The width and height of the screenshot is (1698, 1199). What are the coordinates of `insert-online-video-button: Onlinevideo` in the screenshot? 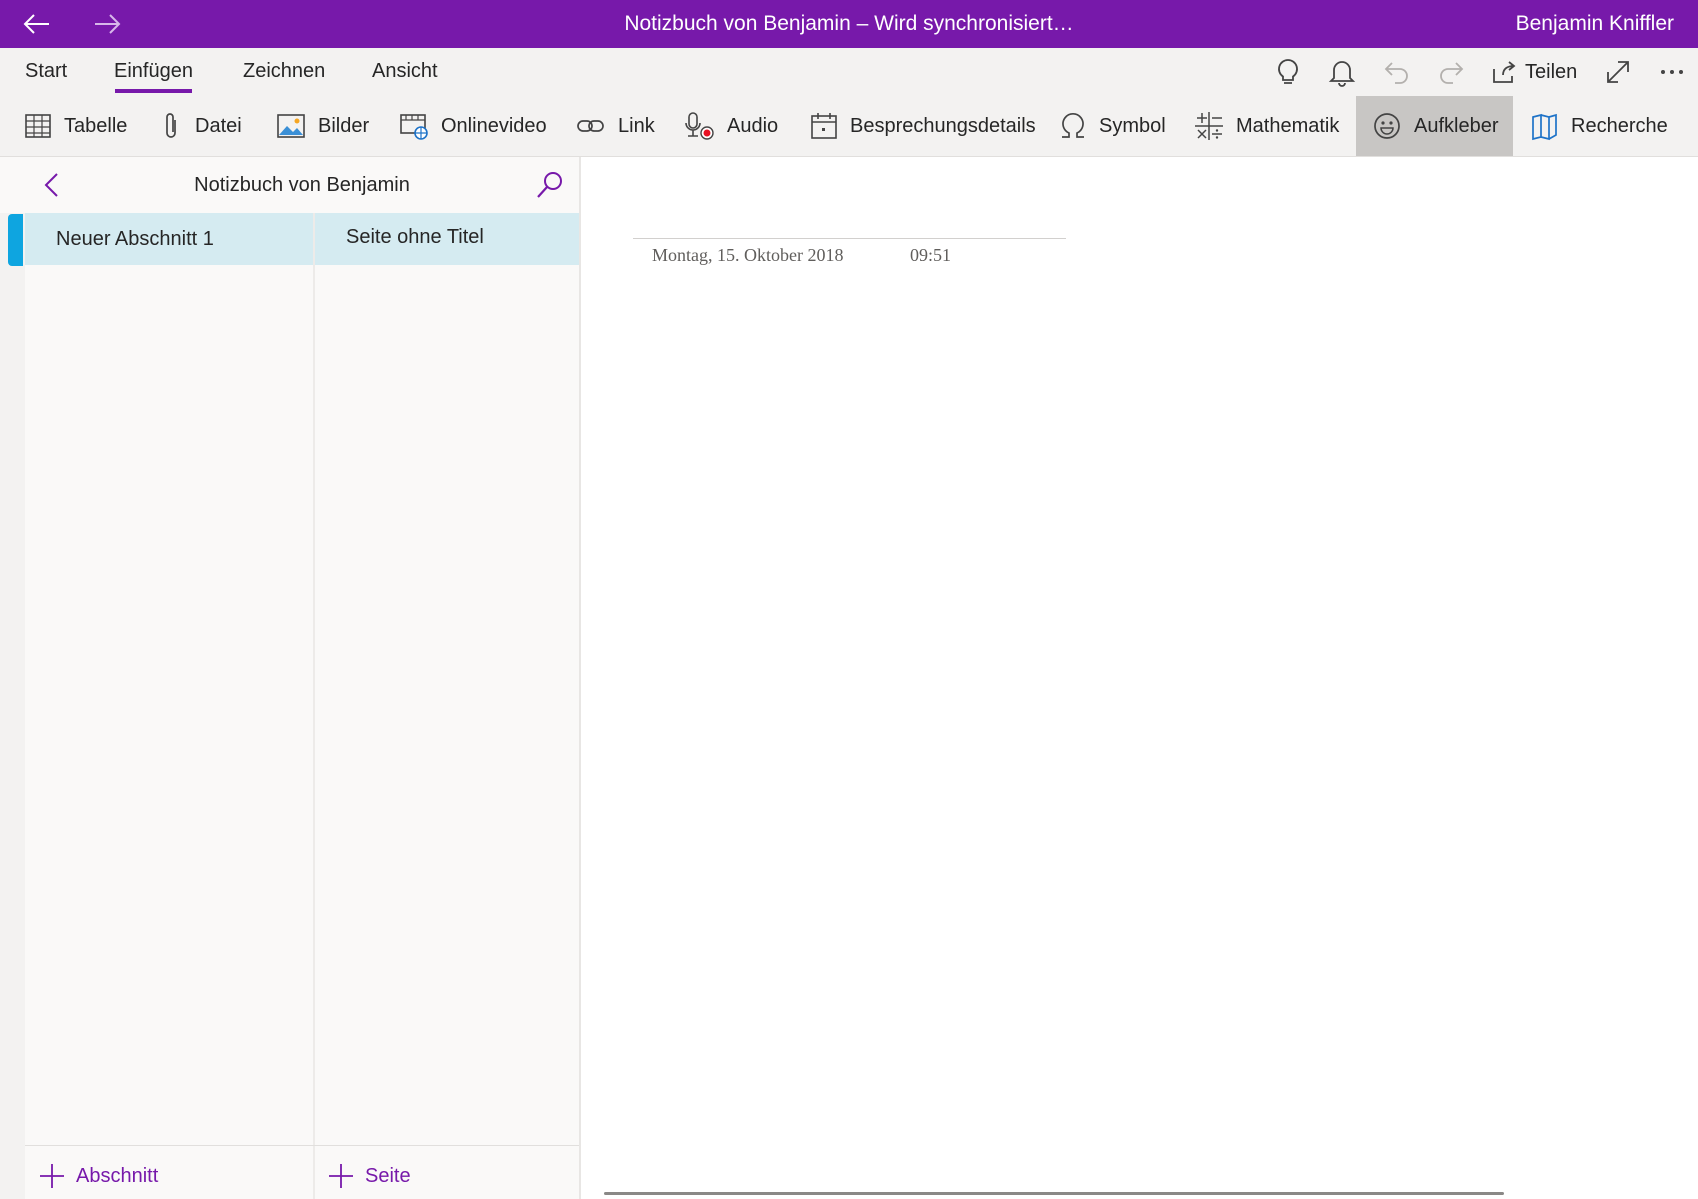 It's located at (473, 126).